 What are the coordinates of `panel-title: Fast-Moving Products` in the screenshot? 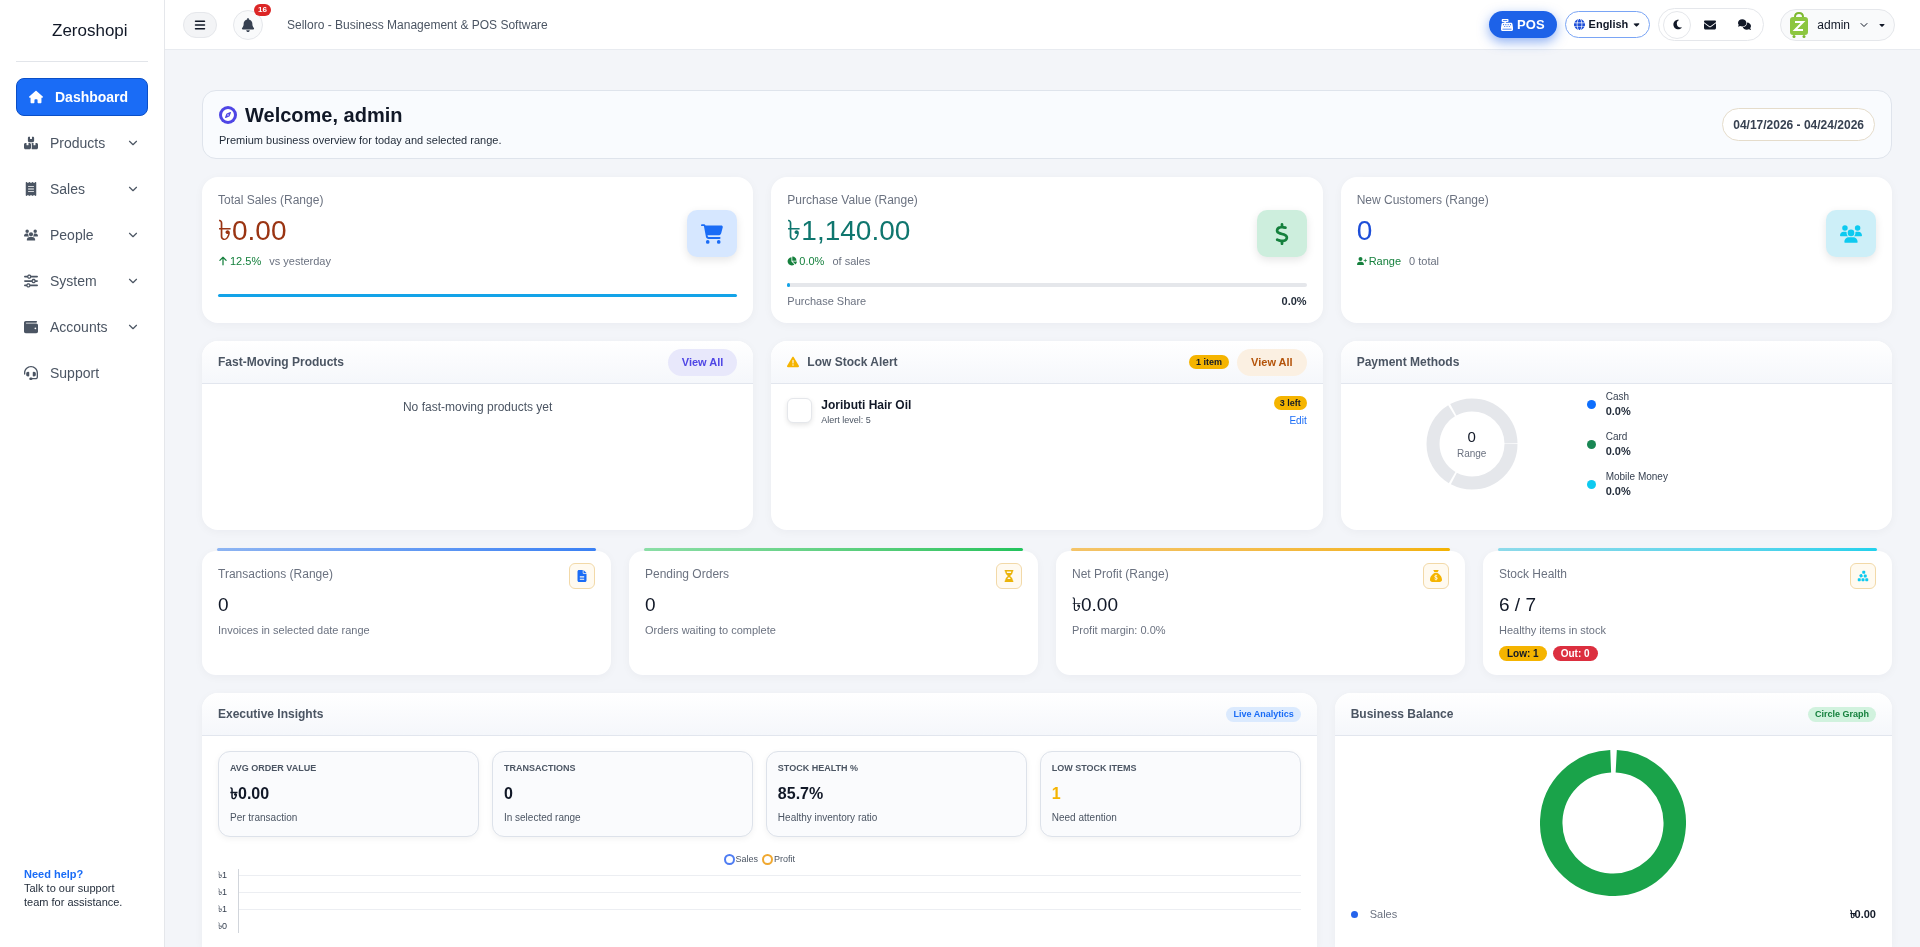 It's located at (281, 362).